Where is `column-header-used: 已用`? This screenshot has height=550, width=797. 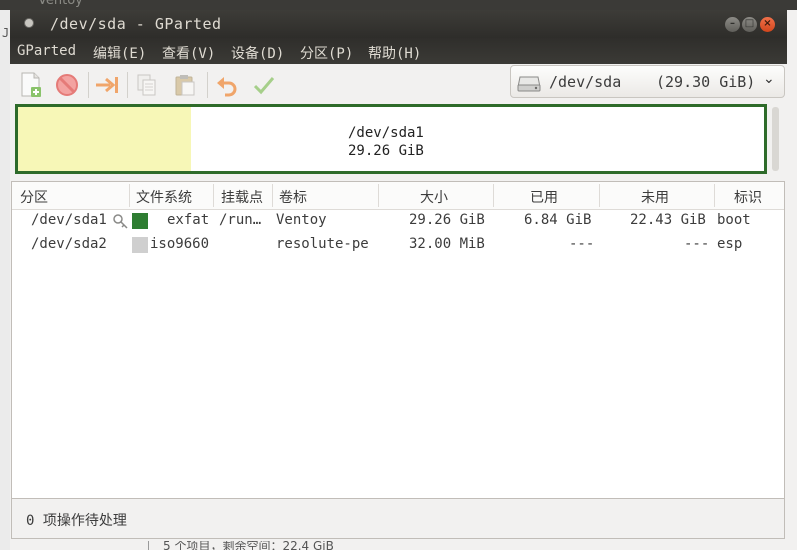 column-header-used: 已用 is located at coordinates (544, 197).